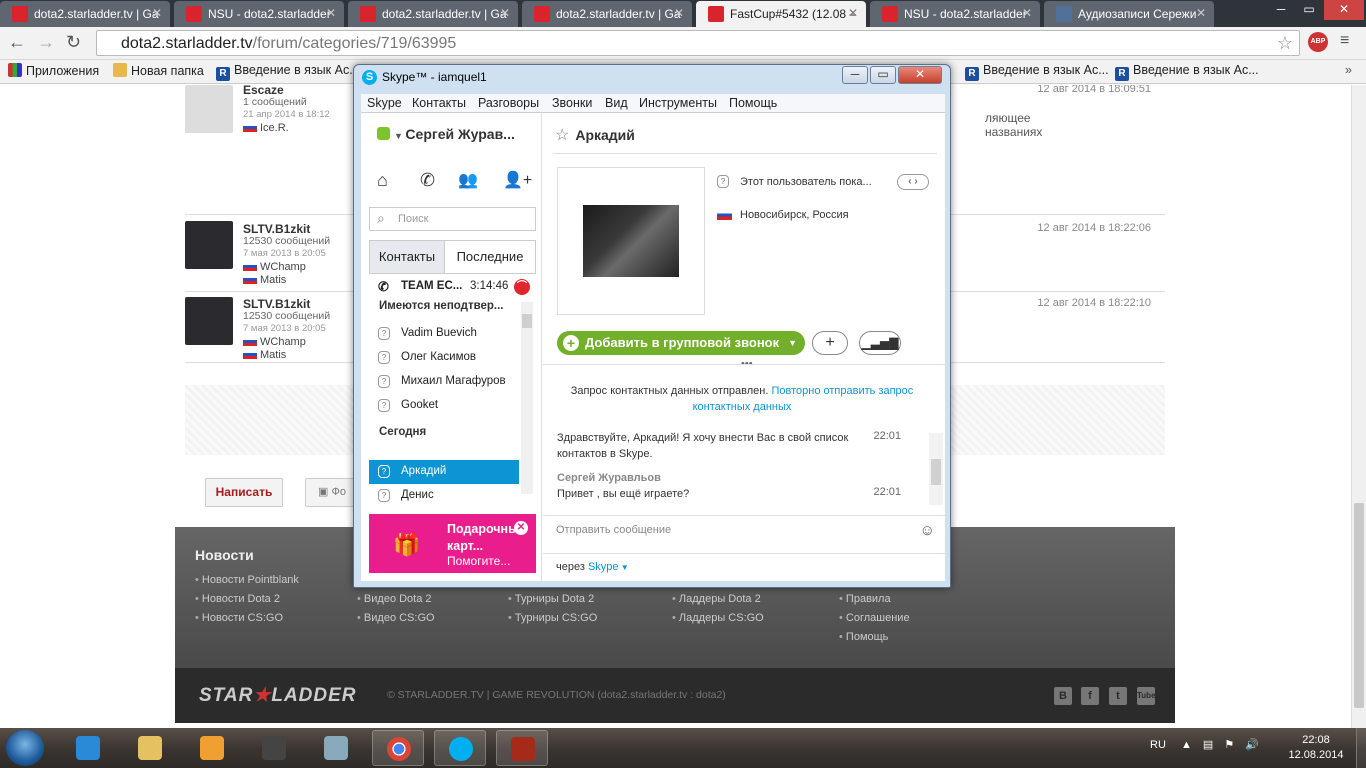 The image size is (1366, 768). I want to click on footer-link: Турниры CS:GO, so click(552, 618).